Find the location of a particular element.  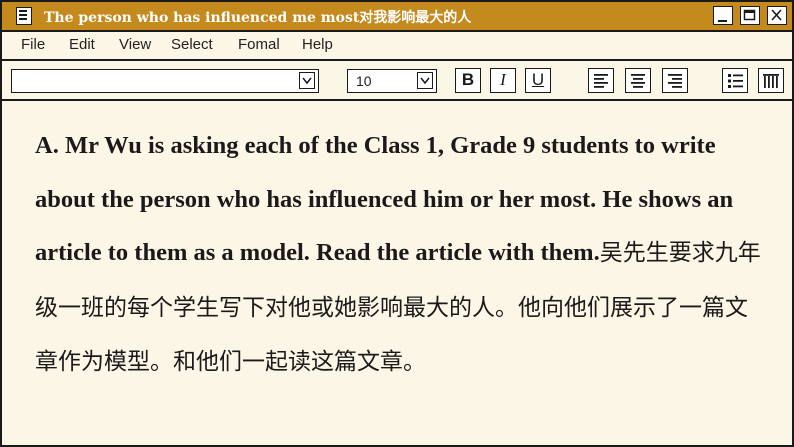

underline-button: U is located at coordinates (538, 80).